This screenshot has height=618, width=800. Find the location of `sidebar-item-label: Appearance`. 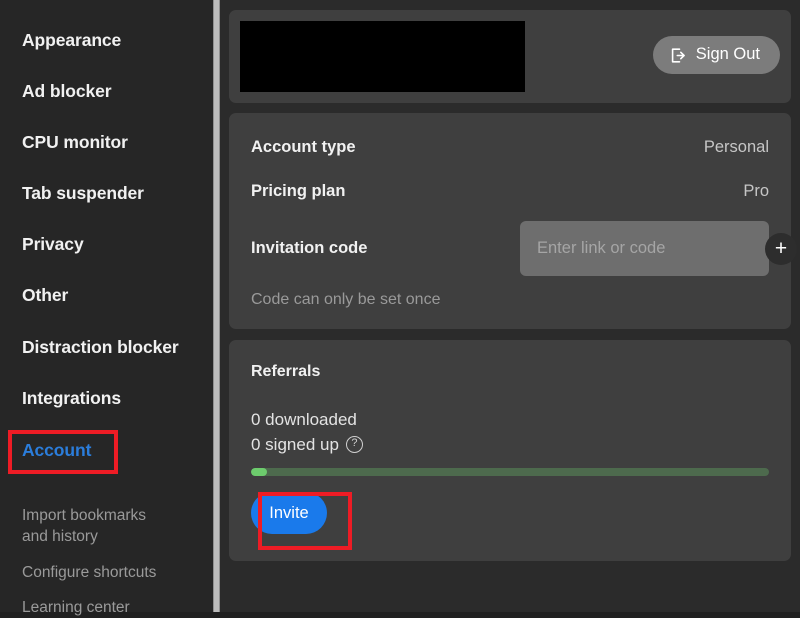

sidebar-item-label: Appearance is located at coordinates (72, 40).